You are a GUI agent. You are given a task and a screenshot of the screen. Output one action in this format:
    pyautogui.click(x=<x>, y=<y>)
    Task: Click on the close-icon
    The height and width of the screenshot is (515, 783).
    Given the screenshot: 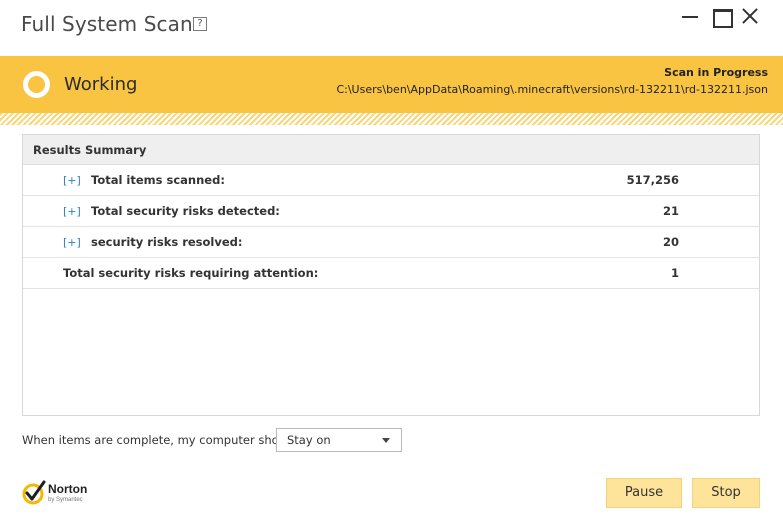 What is the action you would take?
    pyautogui.click(x=750, y=16)
    